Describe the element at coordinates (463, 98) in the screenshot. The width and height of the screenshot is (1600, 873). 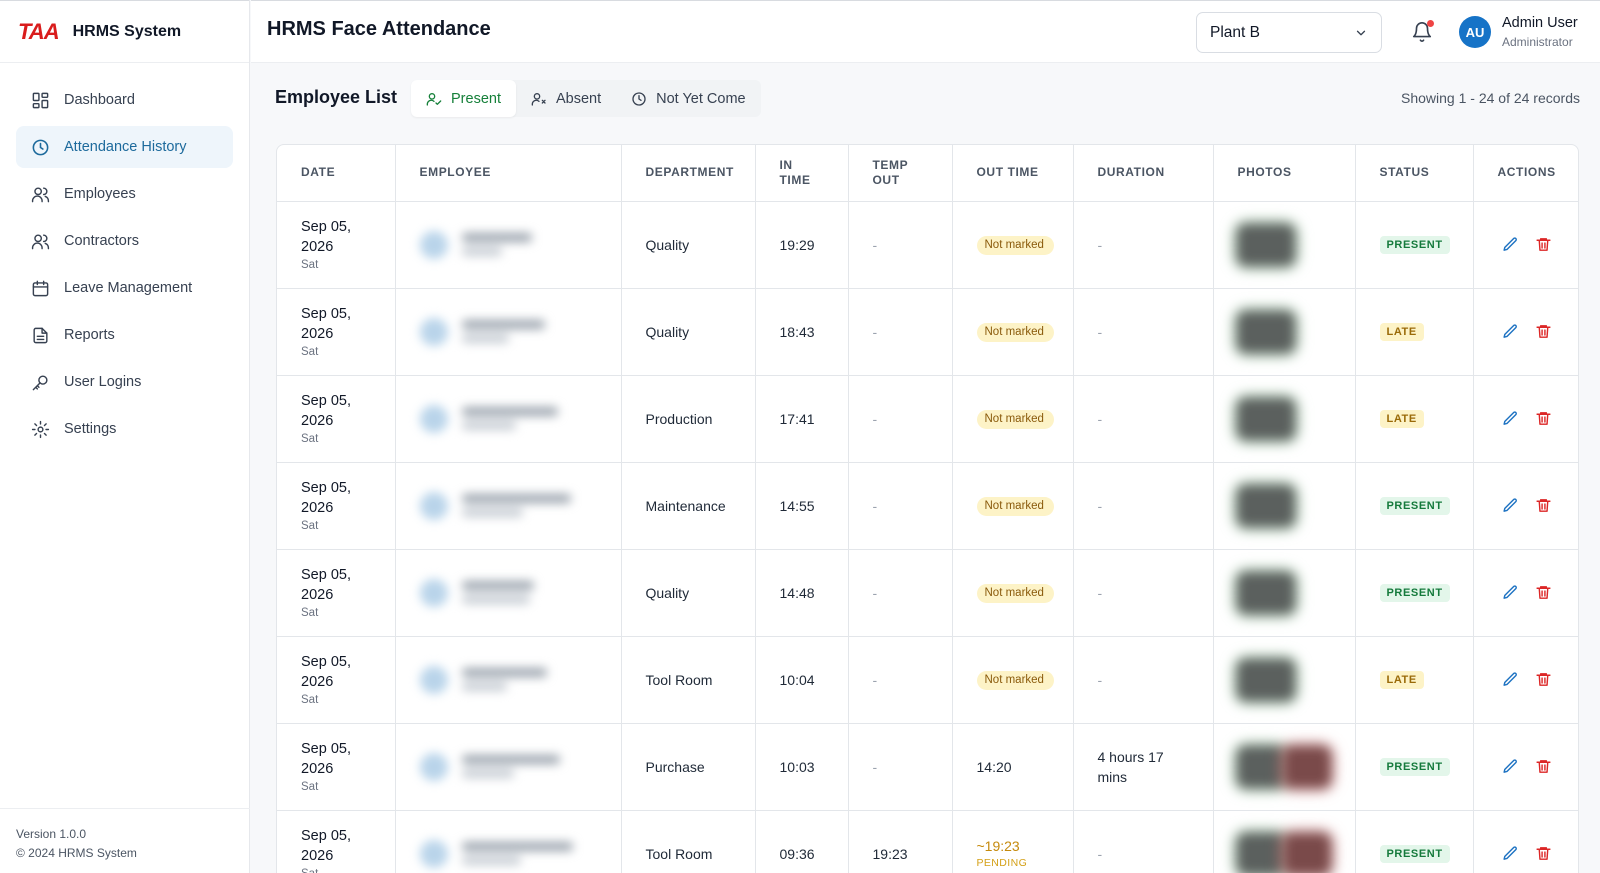
I see `tab-present: Present` at that location.